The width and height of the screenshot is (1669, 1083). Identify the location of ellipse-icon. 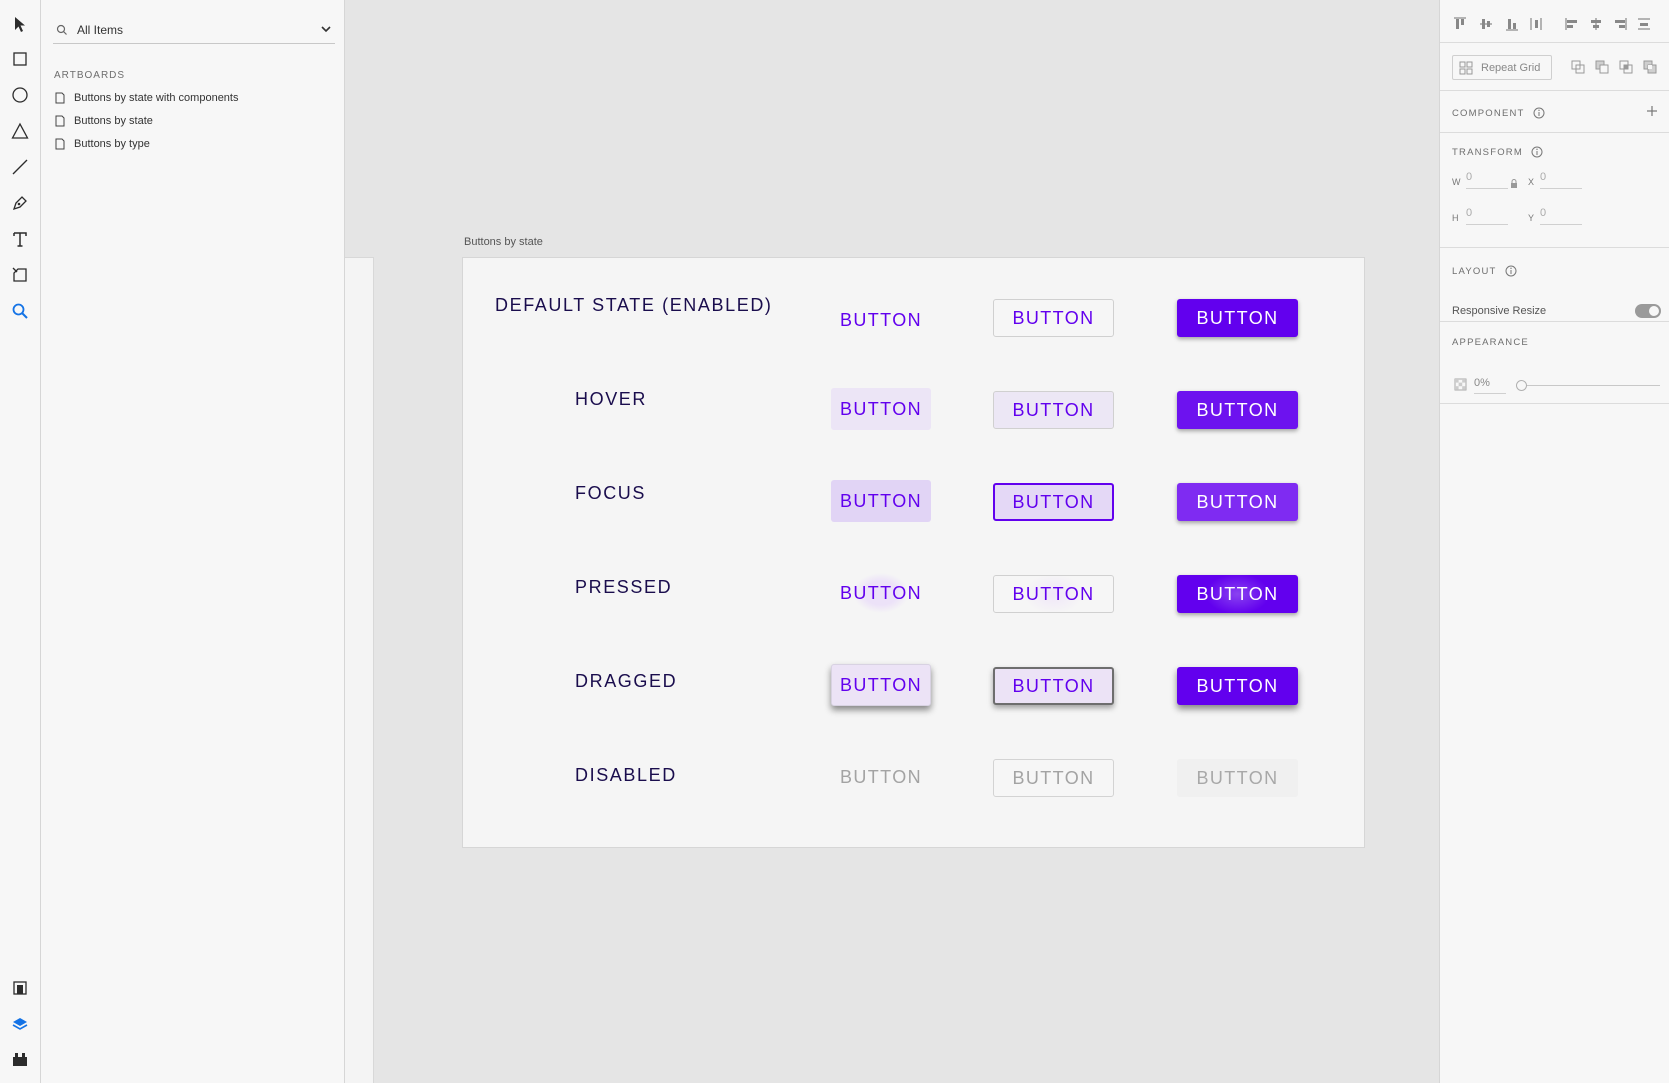
(20, 95).